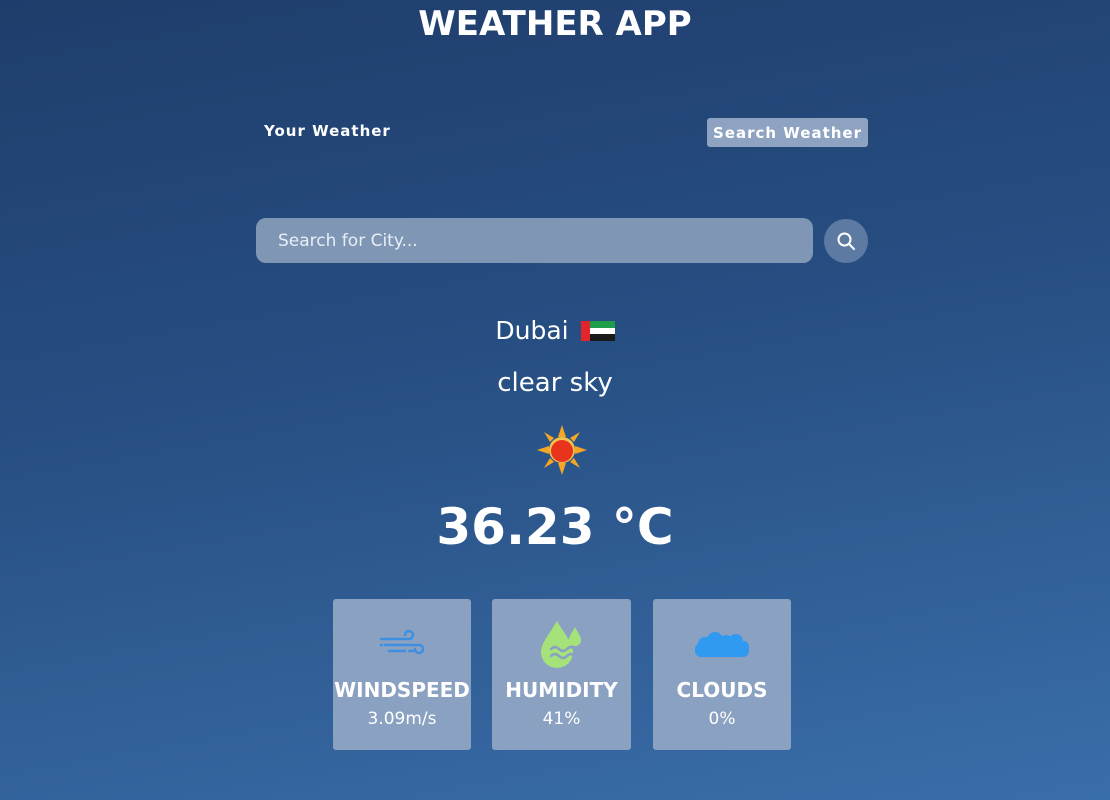 The height and width of the screenshot is (800, 1110). What do you see at coordinates (555, 383) in the screenshot?
I see `weather-description: clear sky` at bounding box center [555, 383].